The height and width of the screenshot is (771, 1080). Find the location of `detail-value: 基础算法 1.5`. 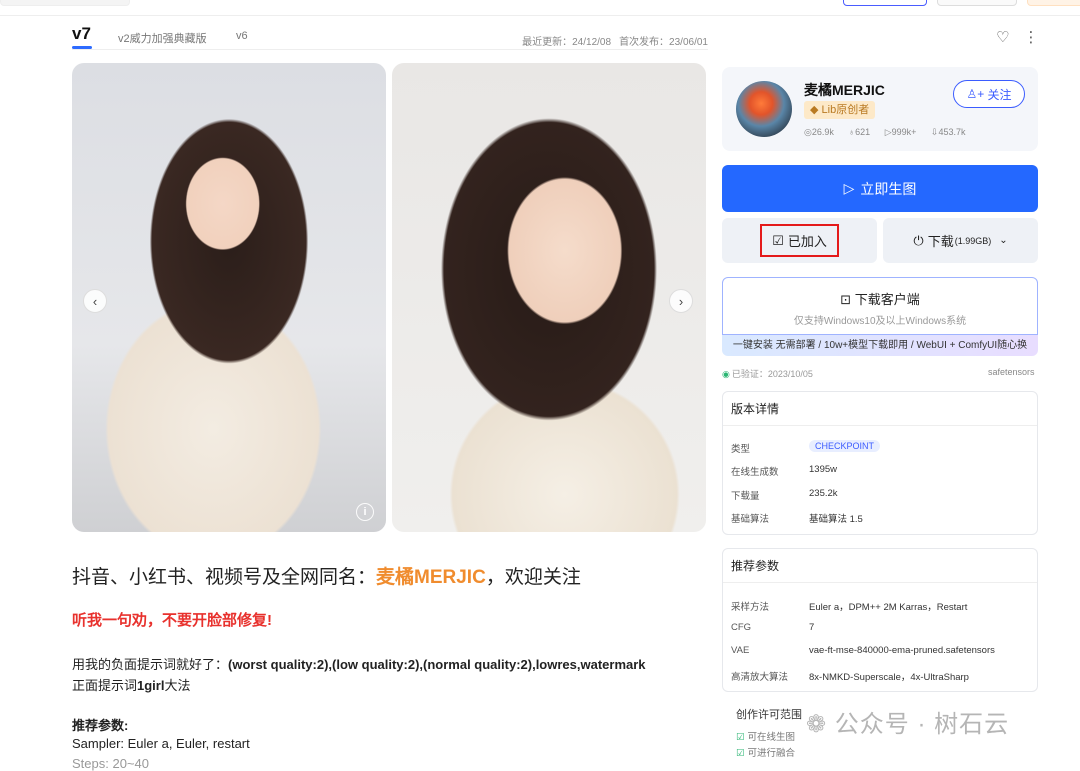

detail-value: 基础算法 1.5 is located at coordinates (836, 519).